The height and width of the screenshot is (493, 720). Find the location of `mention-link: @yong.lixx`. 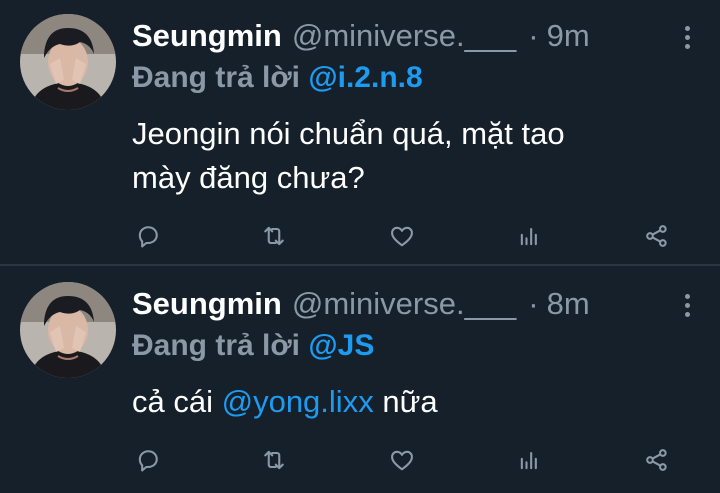

mention-link: @yong.lixx is located at coordinates (298, 401).